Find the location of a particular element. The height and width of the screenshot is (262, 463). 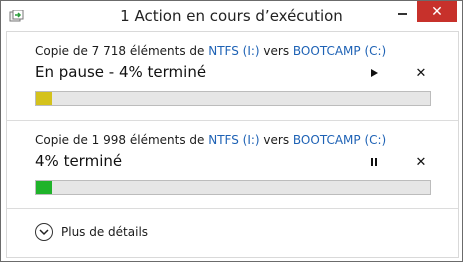

minimize-button is located at coordinates (402, 11).